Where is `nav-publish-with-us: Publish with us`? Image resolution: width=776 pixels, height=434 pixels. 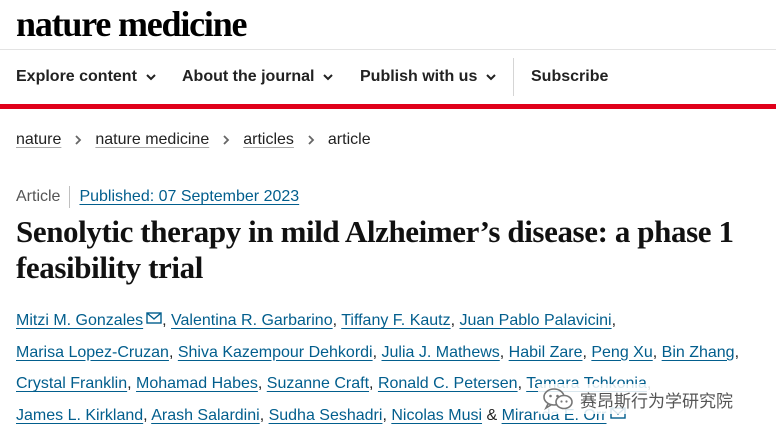
nav-publish-with-us: Publish with us is located at coordinates (428, 77).